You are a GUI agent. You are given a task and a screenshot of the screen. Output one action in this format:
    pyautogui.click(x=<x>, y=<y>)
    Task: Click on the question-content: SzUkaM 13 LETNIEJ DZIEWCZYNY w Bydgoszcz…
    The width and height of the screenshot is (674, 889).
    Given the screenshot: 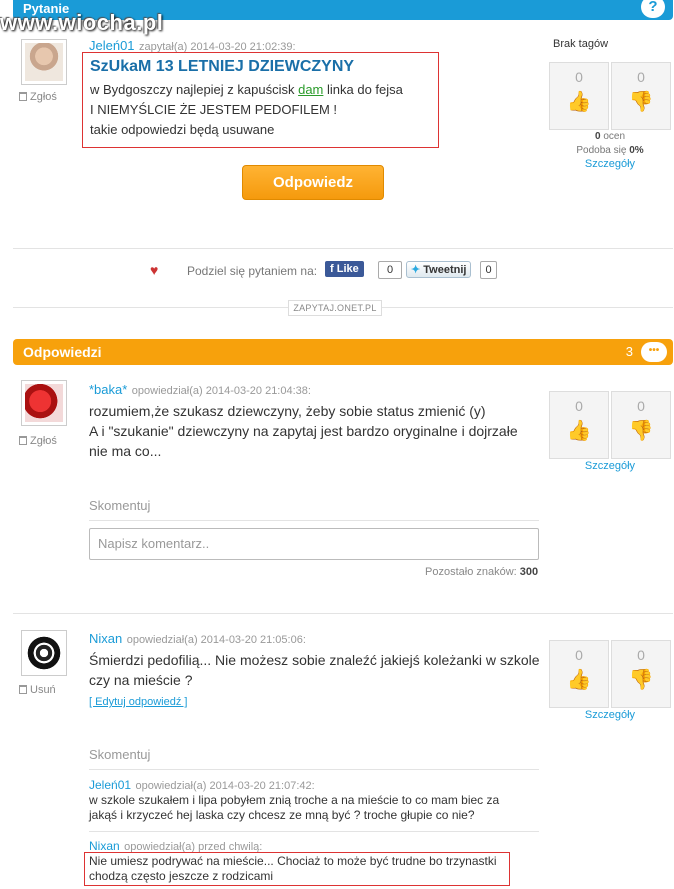 What is the action you would take?
    pyautogui.click(x=260, y=100)
    